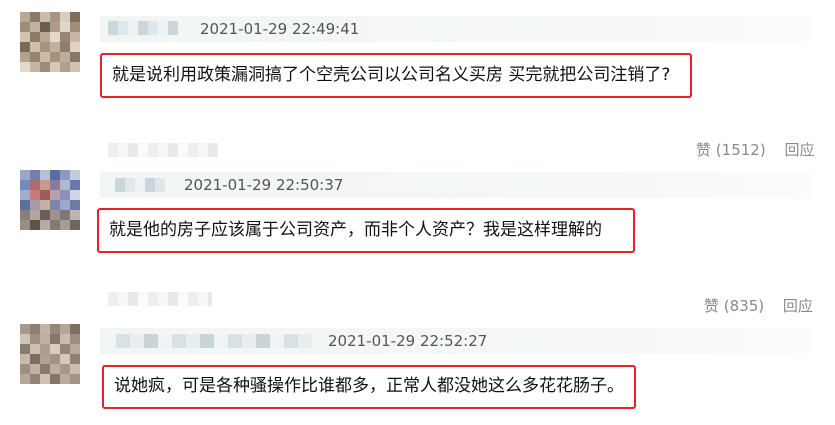  What do you see at coordinates (740, 150) in the screenshot?
I see `like-count: (1512)` at bounding box center [740, 150].